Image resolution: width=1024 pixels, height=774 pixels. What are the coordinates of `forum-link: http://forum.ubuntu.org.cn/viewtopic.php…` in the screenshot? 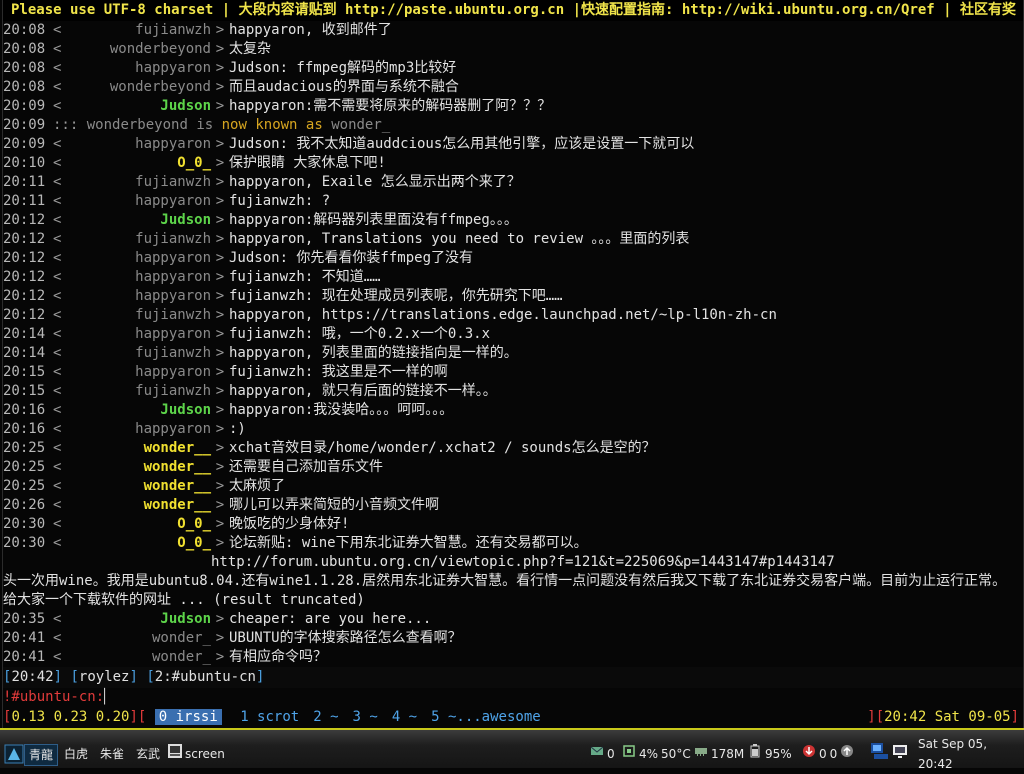 It's located at (513, 562).